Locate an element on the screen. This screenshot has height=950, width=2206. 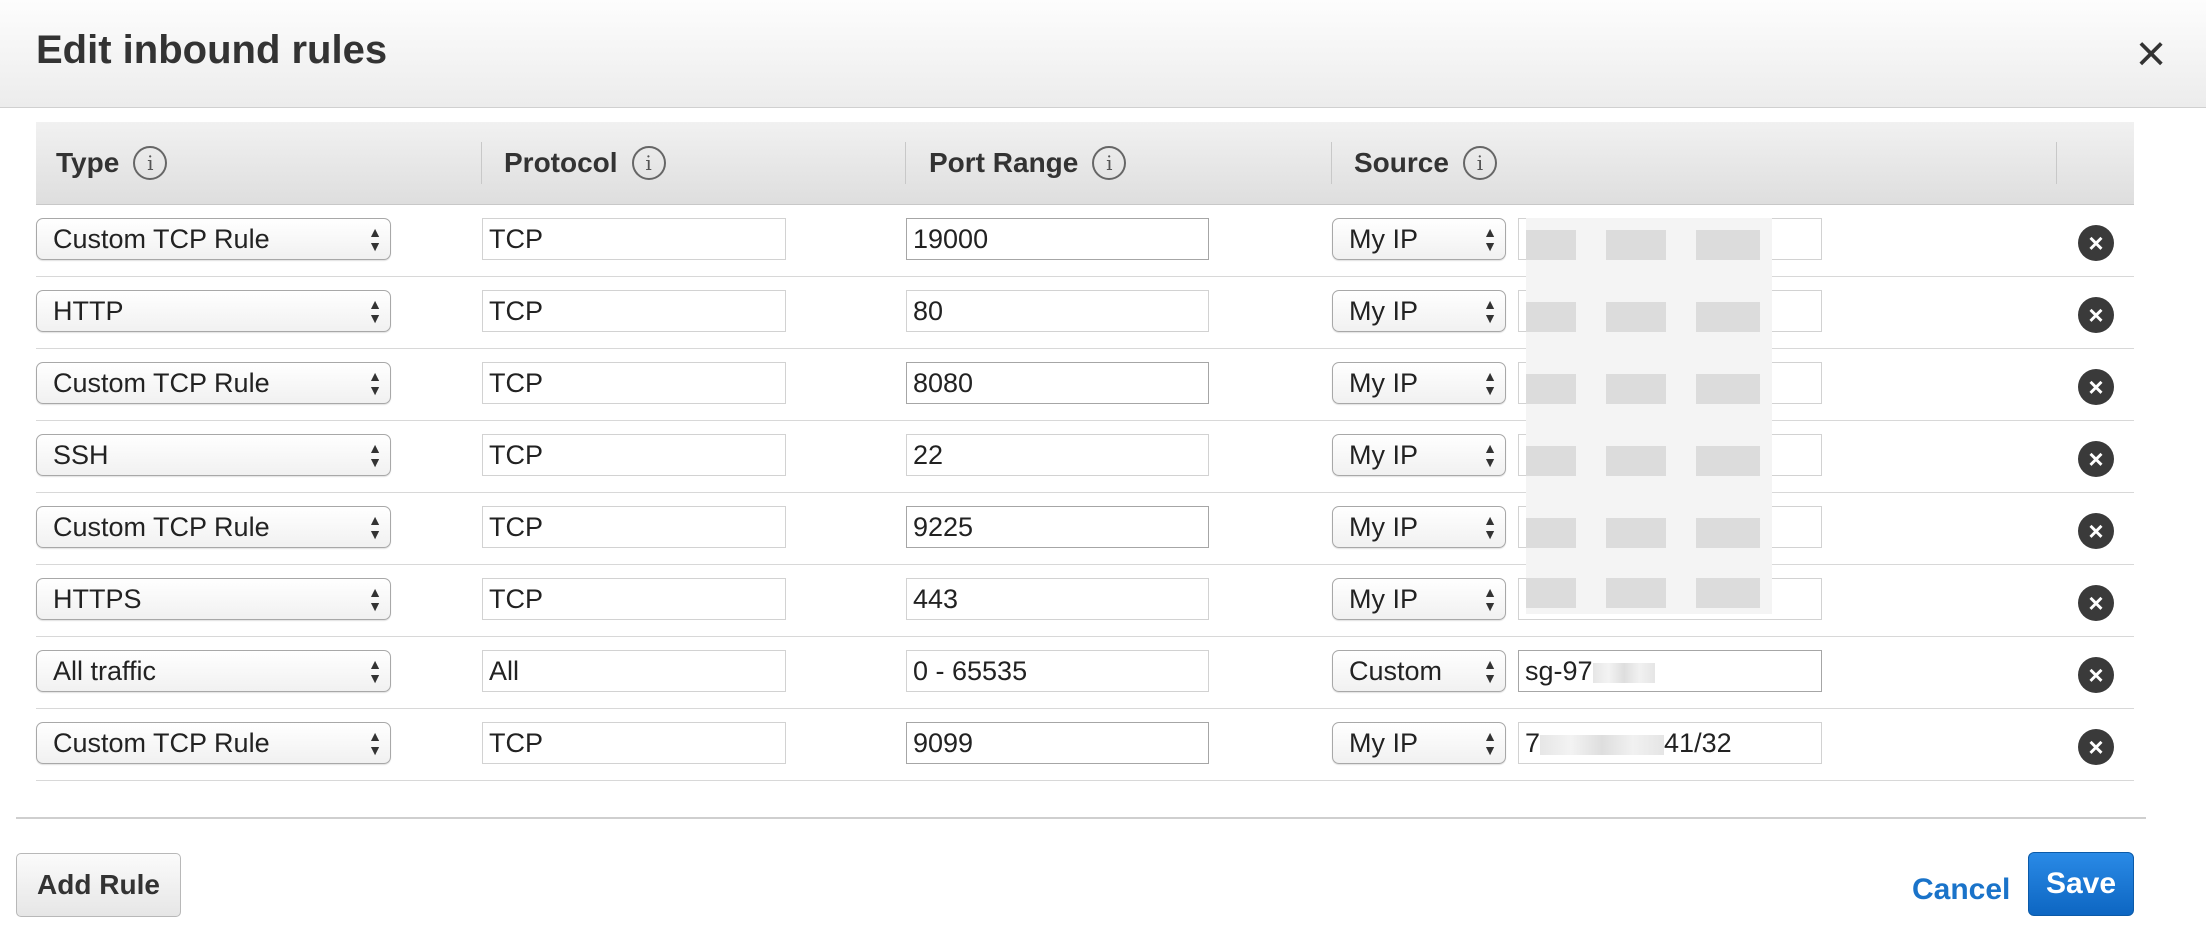
column-label-type: Type is located at coordinates (88, 162).